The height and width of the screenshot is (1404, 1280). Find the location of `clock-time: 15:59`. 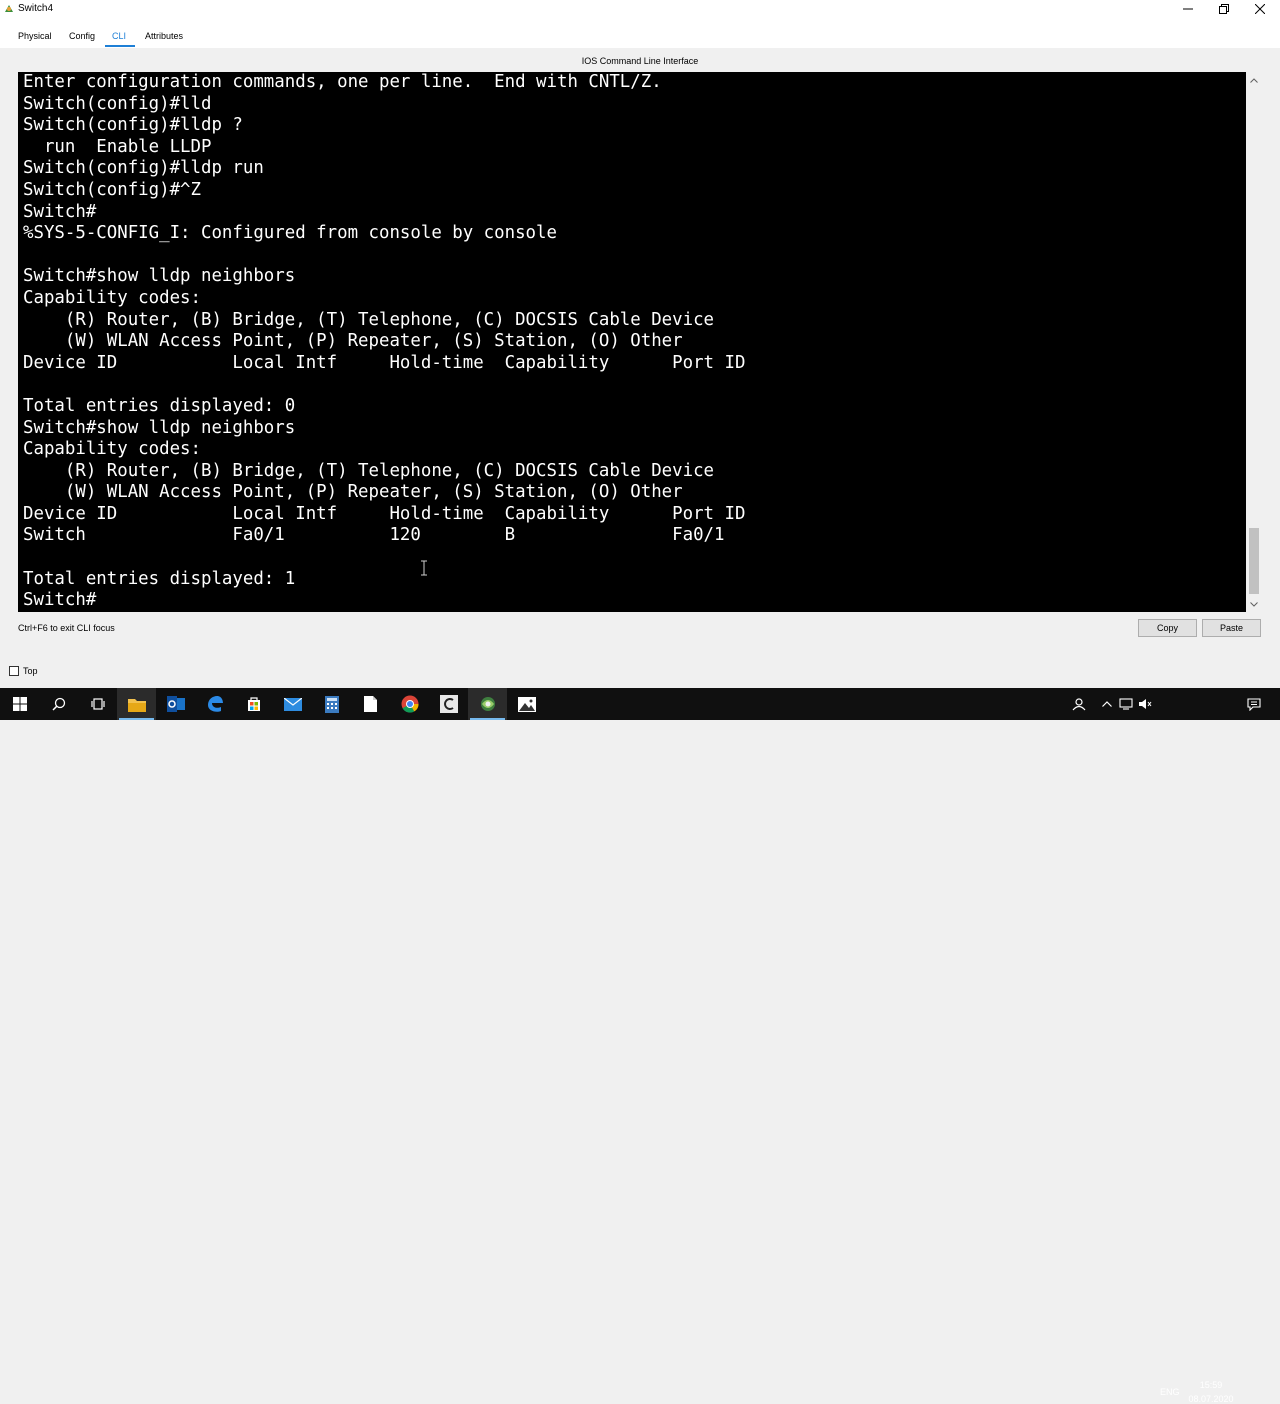

clock-time: 15:59 is located at coordinates (1211, 1385).